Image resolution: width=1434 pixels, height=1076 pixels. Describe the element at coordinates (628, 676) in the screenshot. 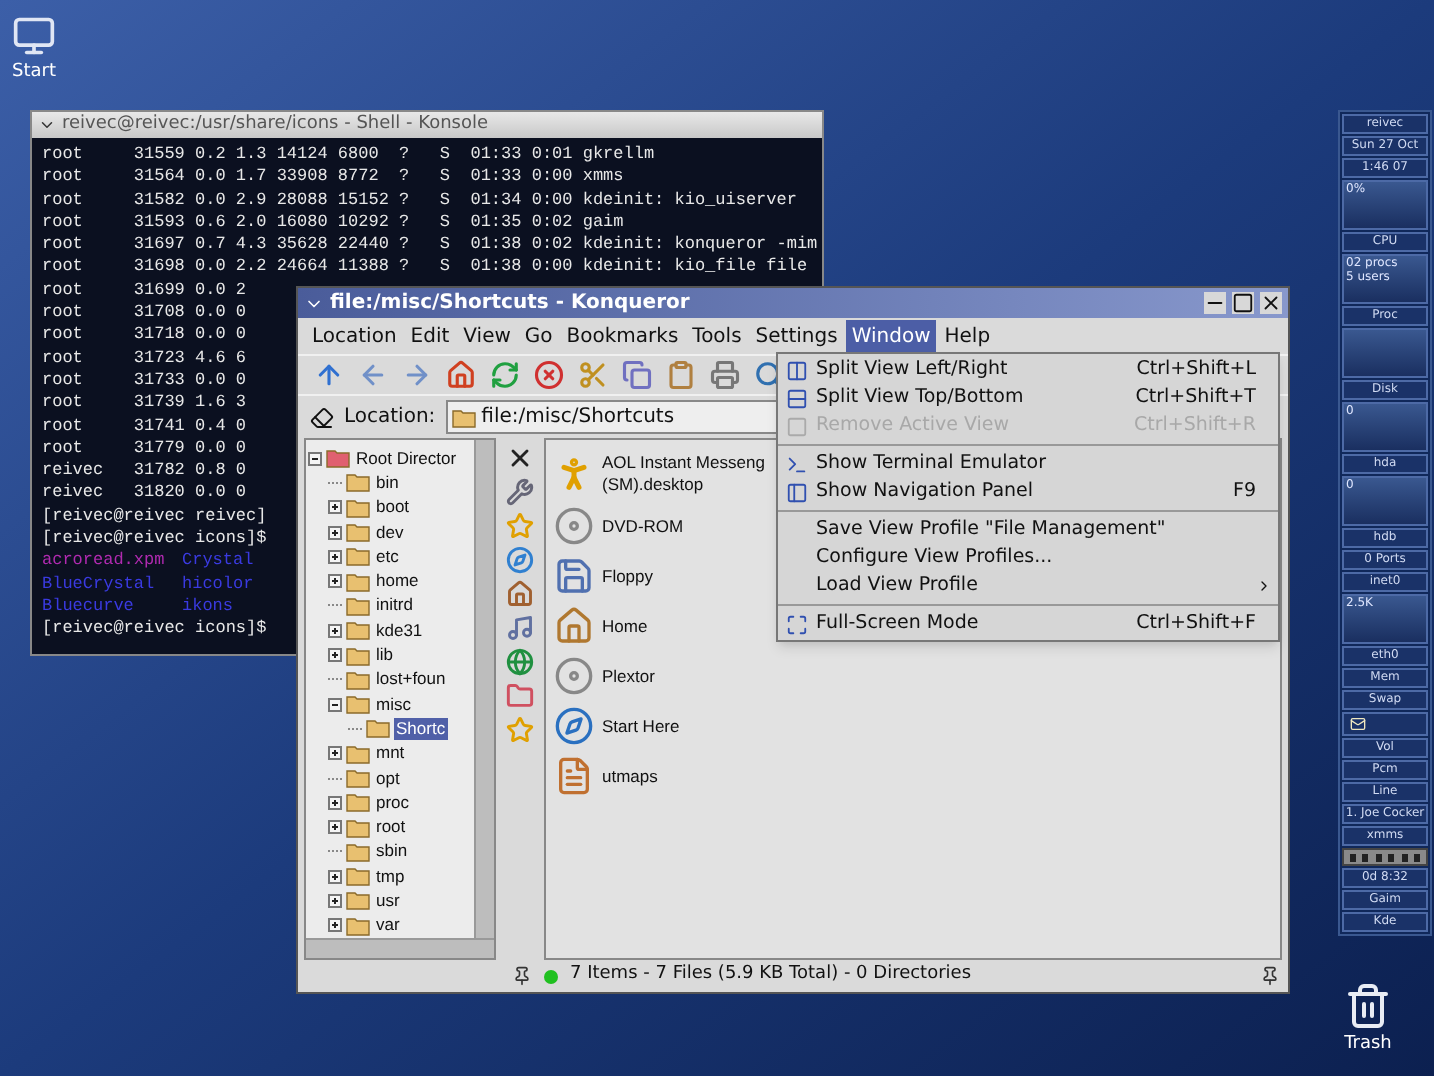

I see `file-name: Plextor` at that location.